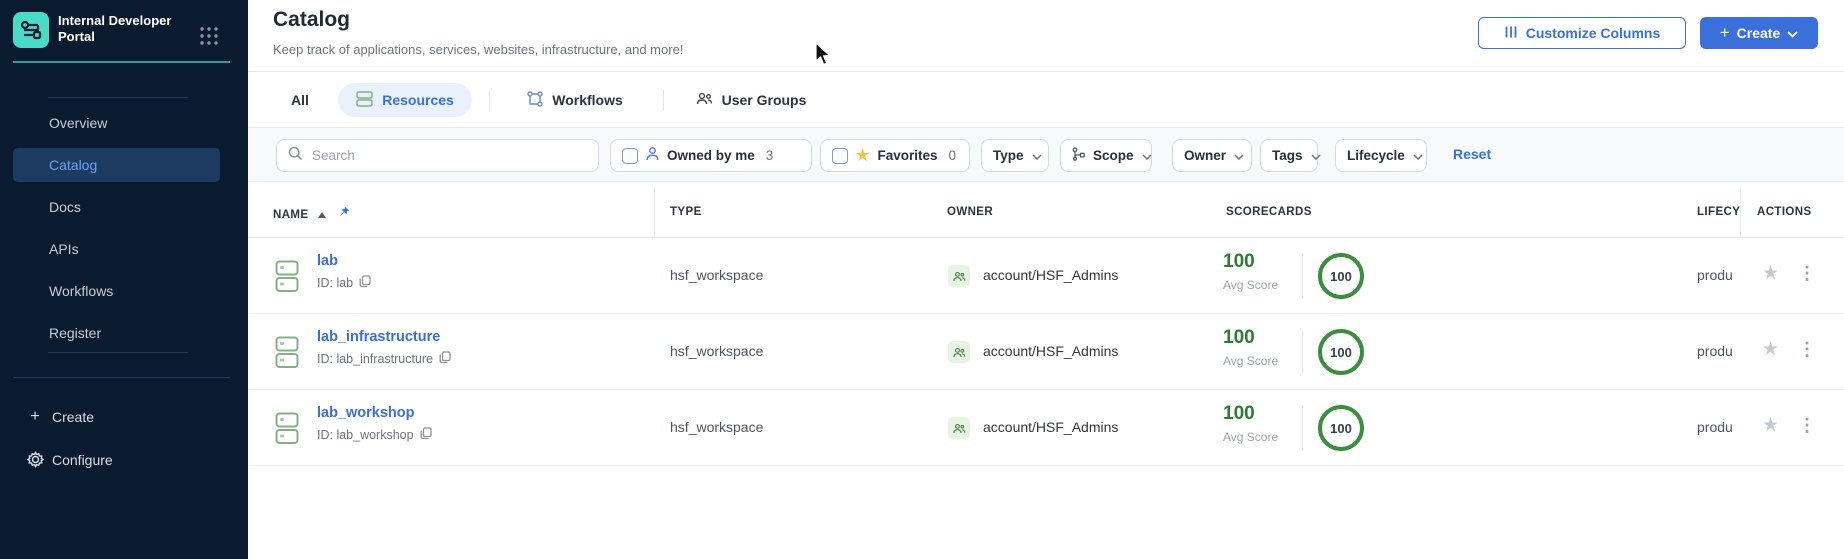  What do you see at coordinates (116, 333) in the screenshot?
I see `sidebar-item-register: Register` at bounding box center [116, 333].